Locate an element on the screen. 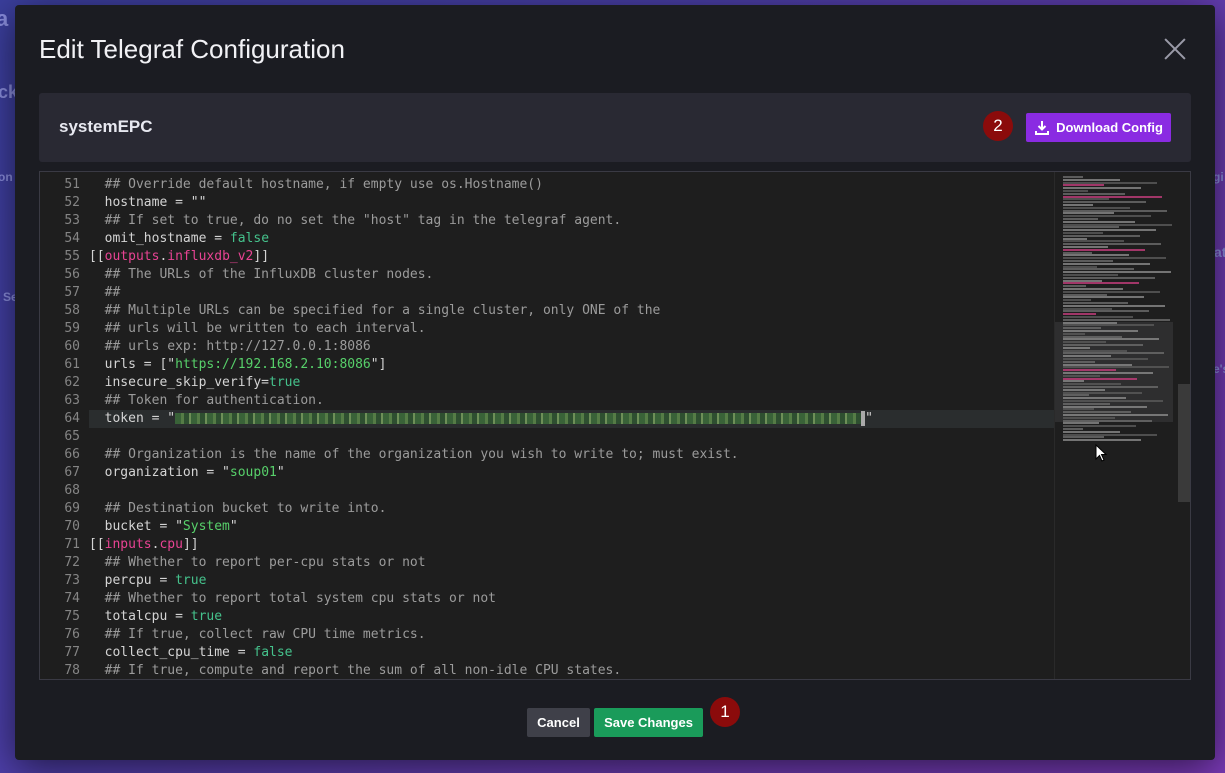 Image resolution: width=1225 pixels, height=773 pixels. code-line: 65 is located at coordinates (559, 437).